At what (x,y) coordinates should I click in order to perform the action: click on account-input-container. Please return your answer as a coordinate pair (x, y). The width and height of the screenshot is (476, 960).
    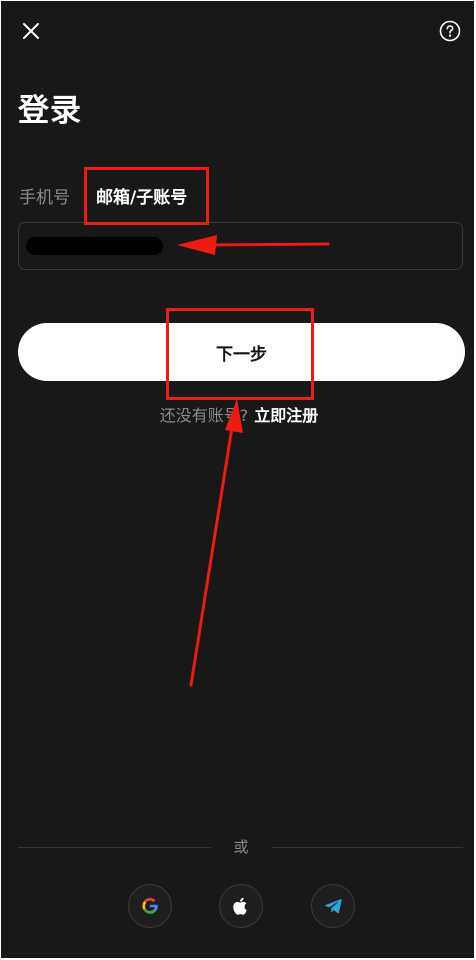
    Looking at the image, I should click on (240, 246).